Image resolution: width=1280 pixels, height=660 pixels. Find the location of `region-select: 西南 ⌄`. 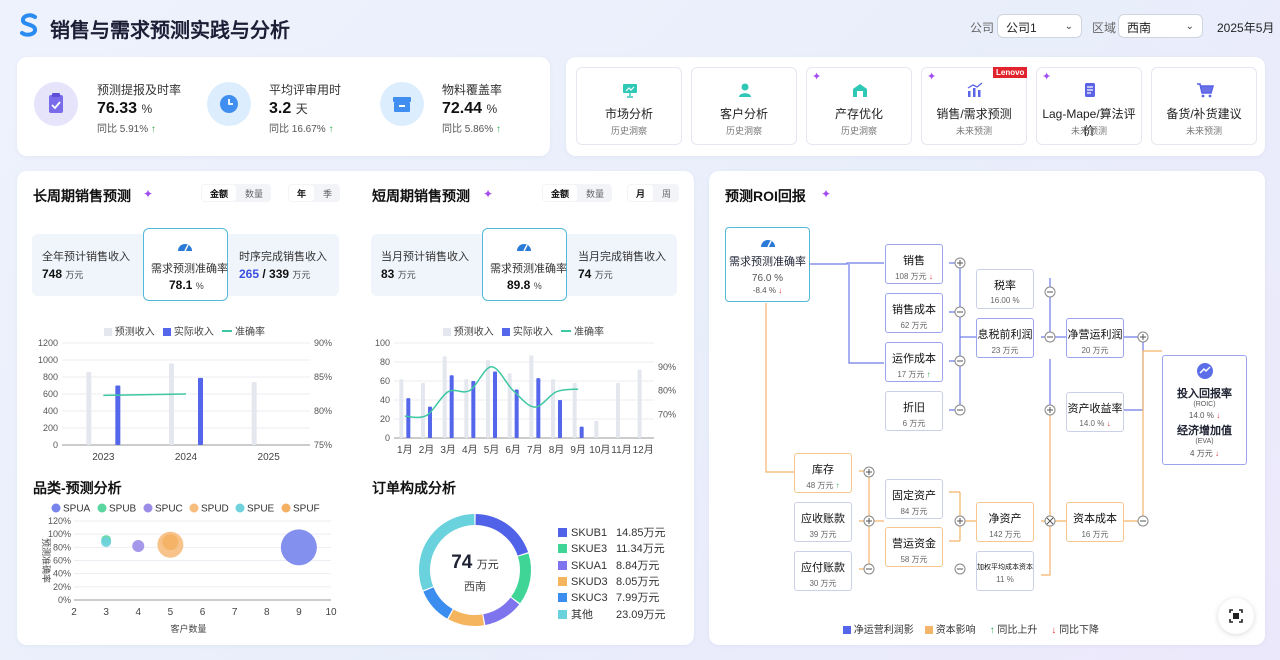

region-select: 西南 ⌄ is located at coordinates (1160, 26).